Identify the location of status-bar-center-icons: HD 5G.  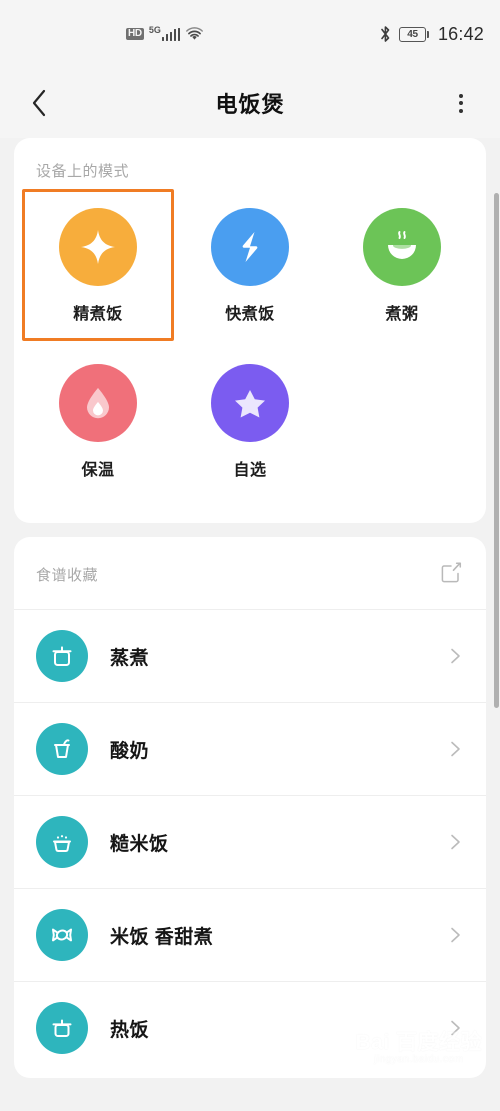
(252, 32).